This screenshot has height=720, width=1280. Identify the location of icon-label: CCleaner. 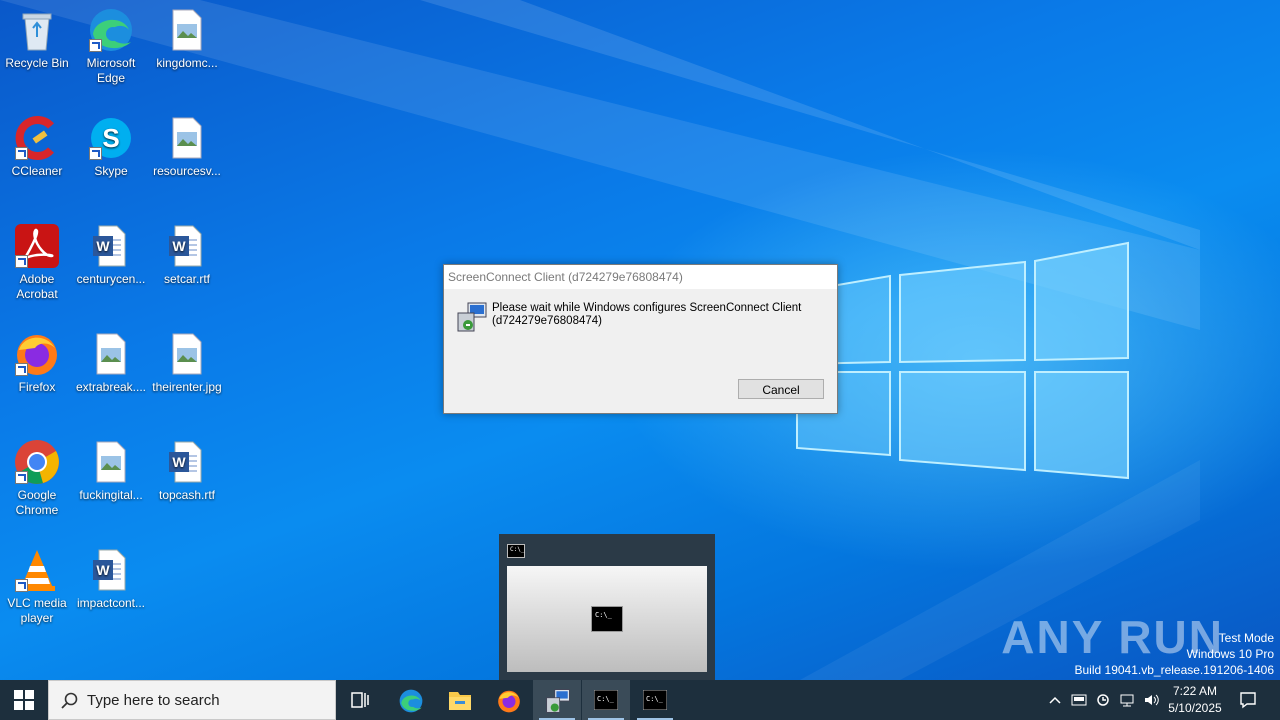
(37, 171).